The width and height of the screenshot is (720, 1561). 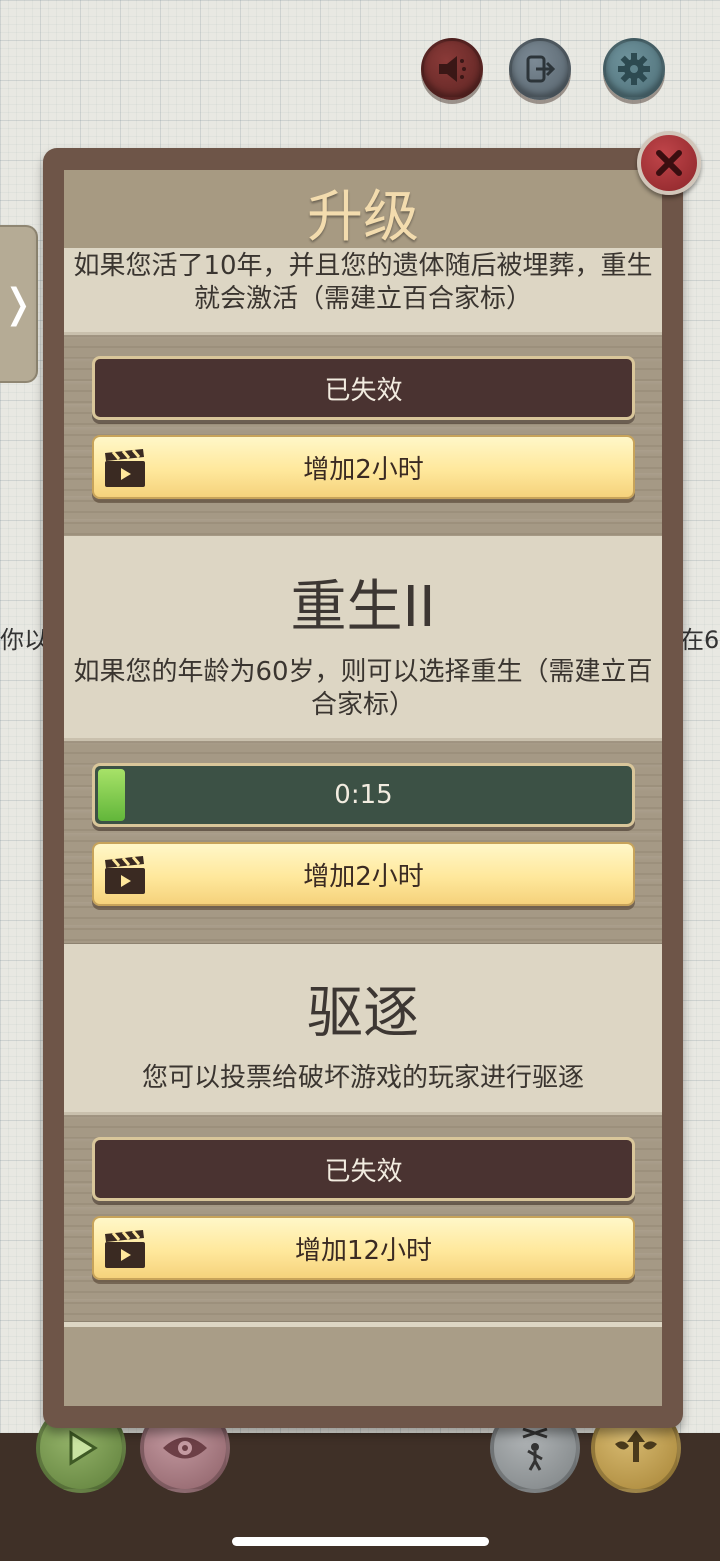 I want to click on eye-icon, so click(x=185, y=1448).